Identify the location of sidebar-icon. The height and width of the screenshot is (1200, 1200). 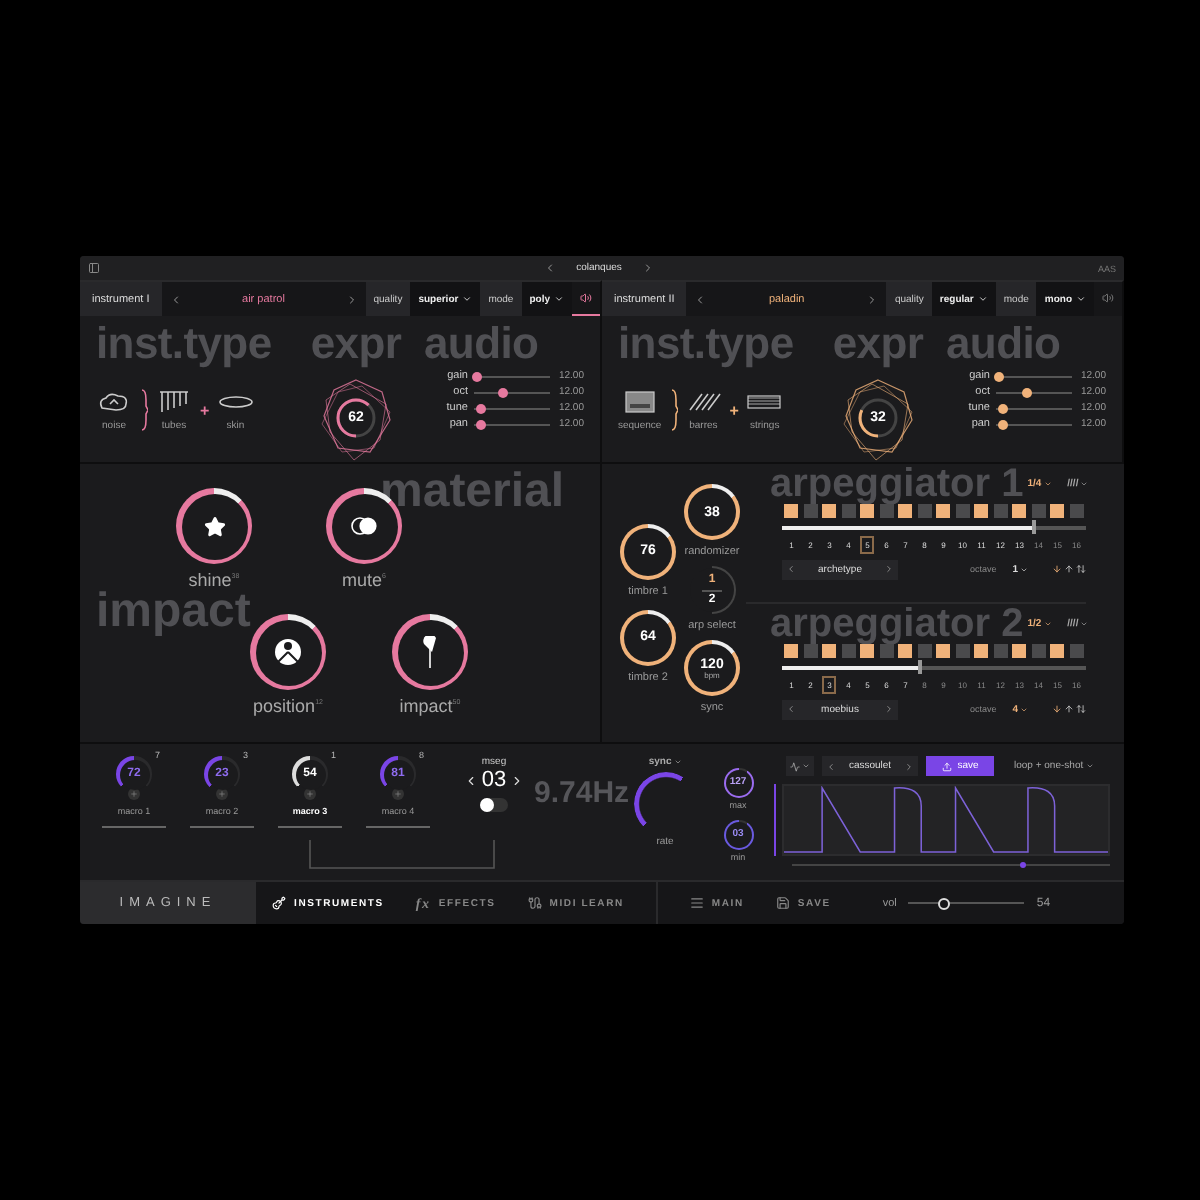
(94, 268).